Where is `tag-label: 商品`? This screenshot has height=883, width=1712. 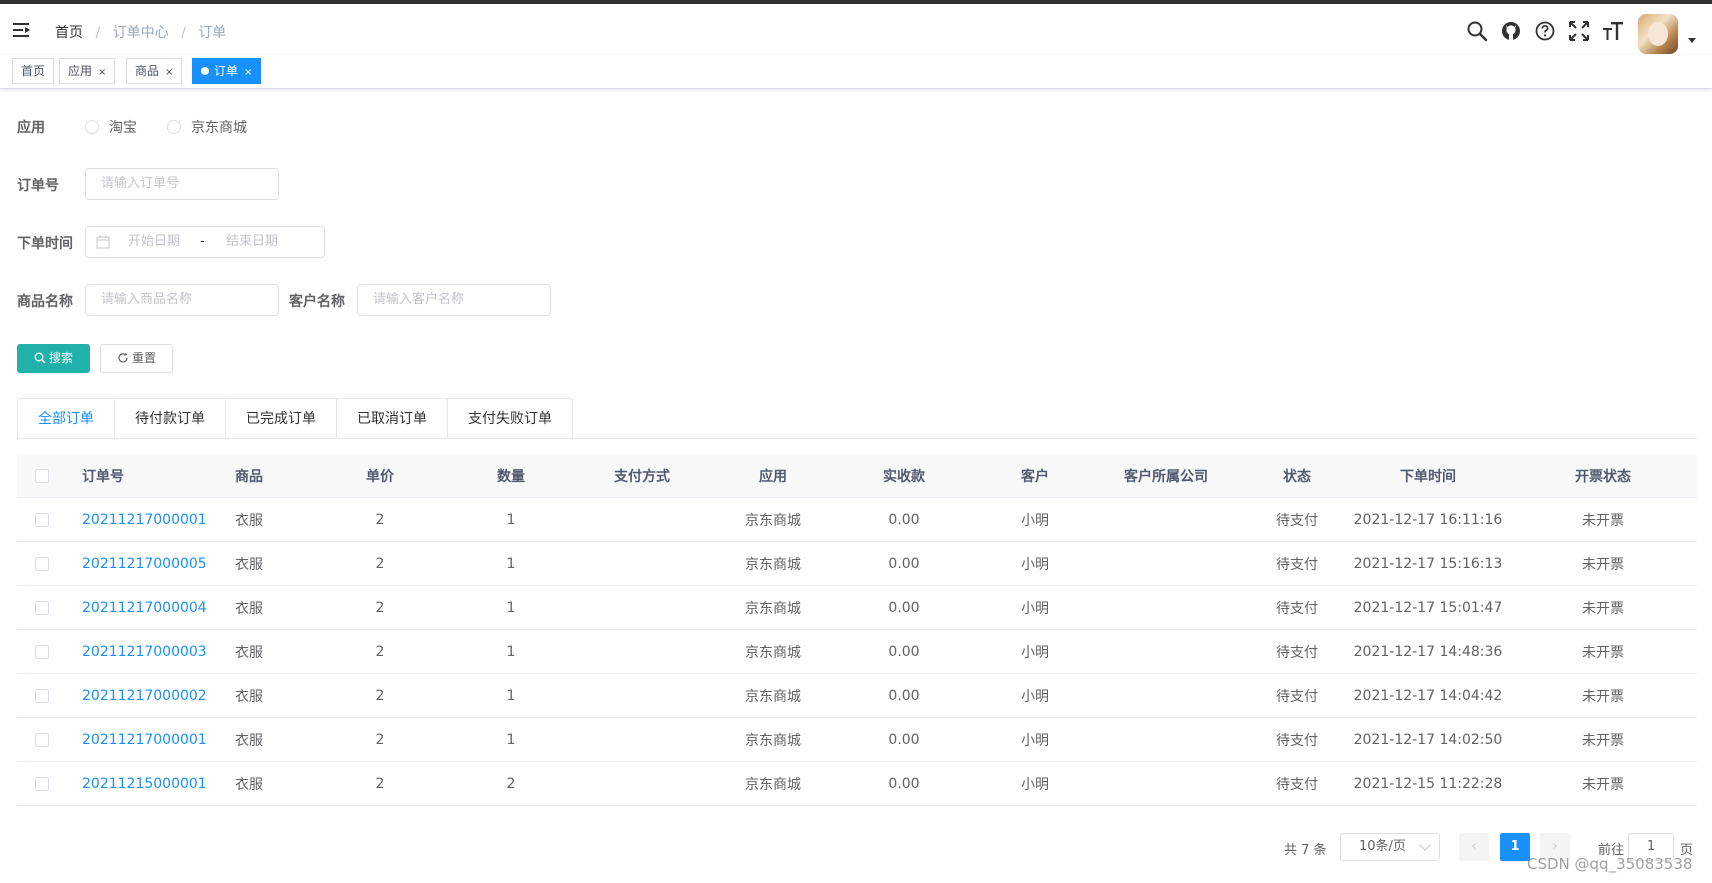
tag-label: 商品 is located at coordinates (147, 71).